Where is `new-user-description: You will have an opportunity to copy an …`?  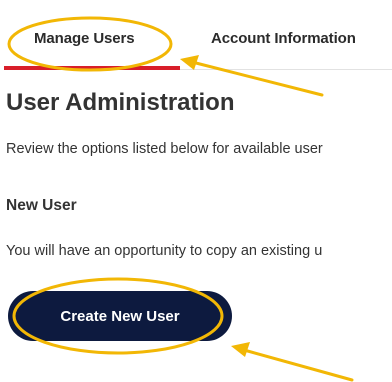 new-user-description: You will have an opportunity to copy an … is located at coordinates (164, 251).